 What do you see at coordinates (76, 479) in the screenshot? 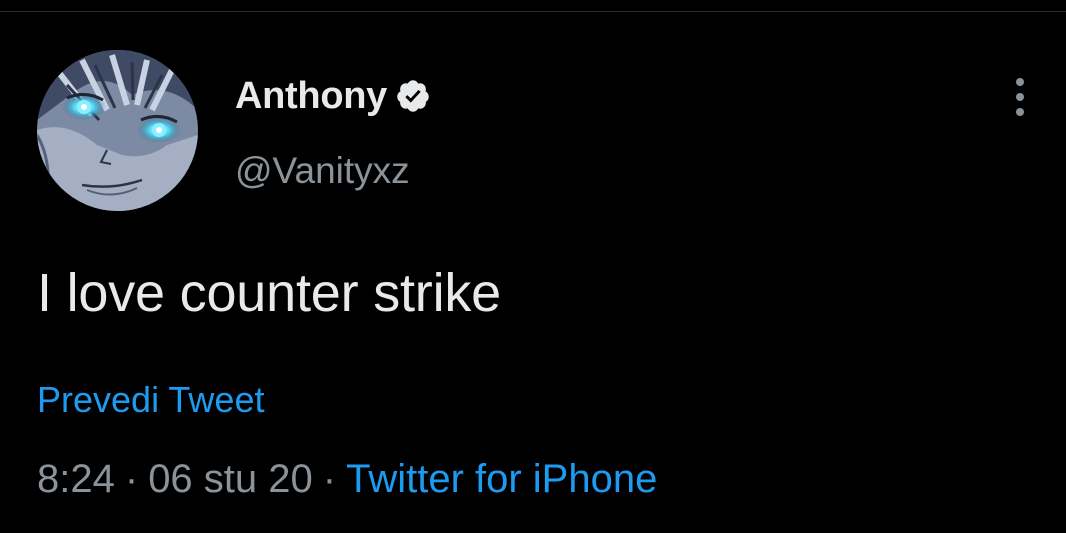
I see `tweet-time: 8:24` at bounding box center [76, 479].